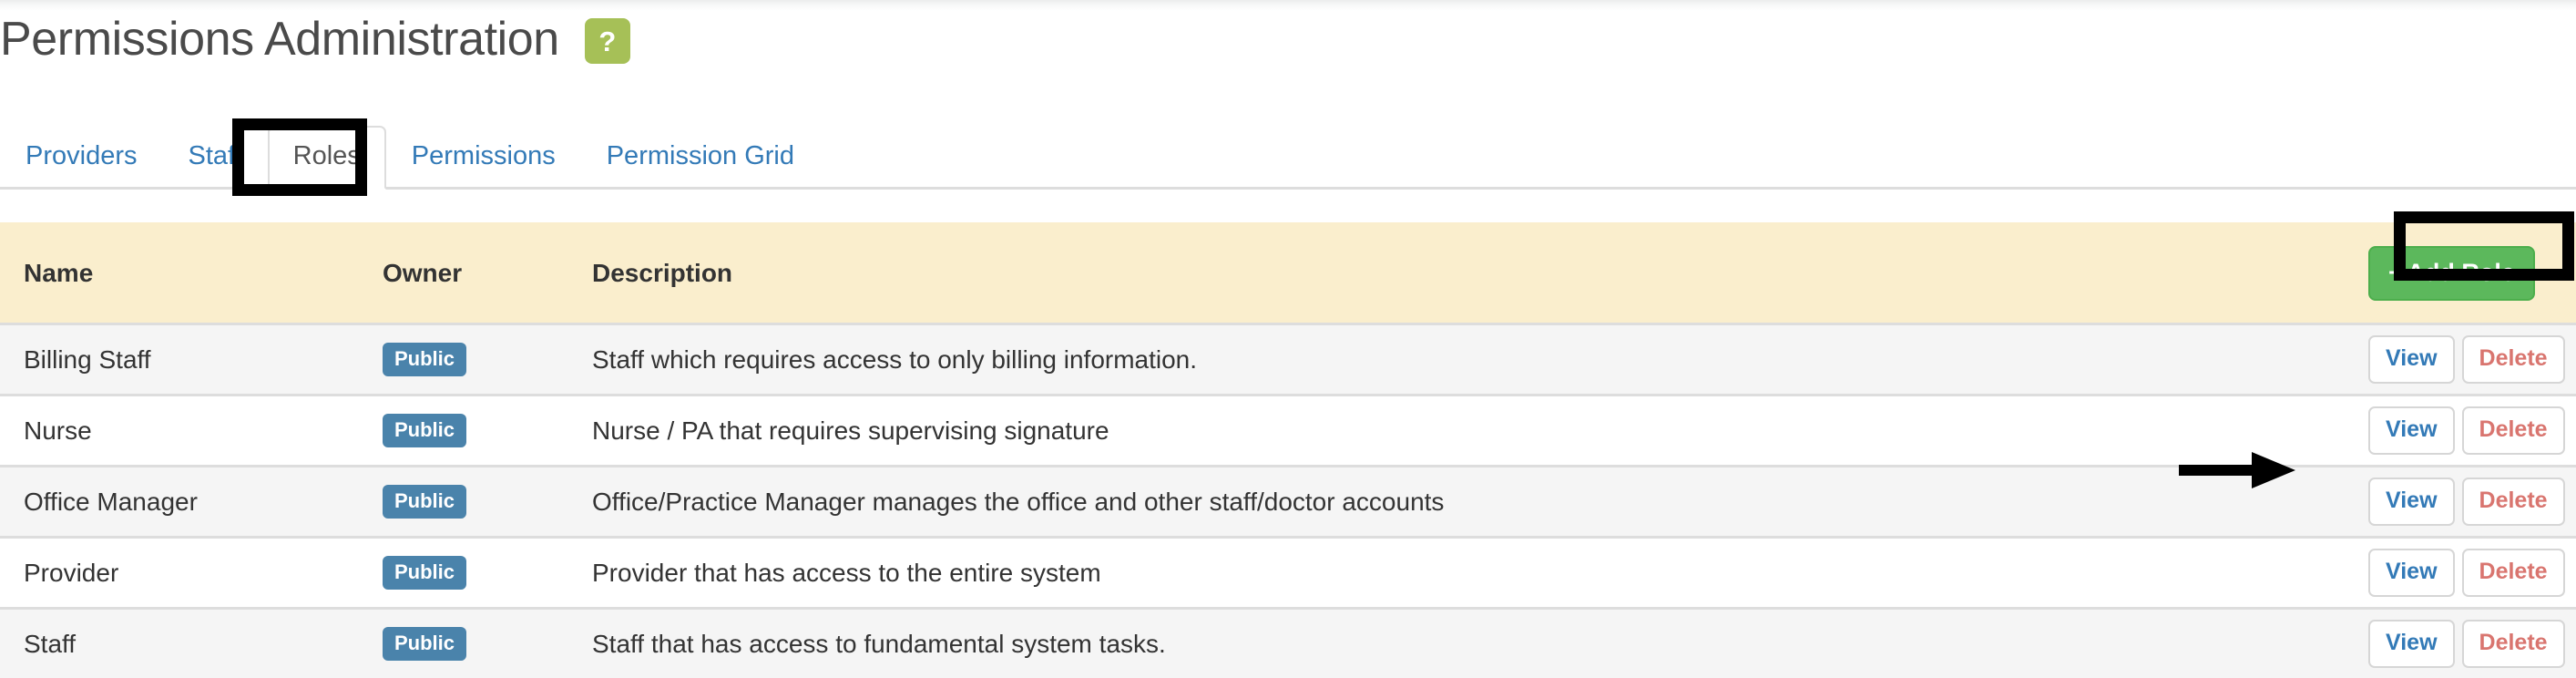 The height and width of the screenshot is (678, 2576). What do you see at coordinates (483, 158) in the screenshot?
I see `tab-permissions: Permissions` at bounding box center [483, 158].